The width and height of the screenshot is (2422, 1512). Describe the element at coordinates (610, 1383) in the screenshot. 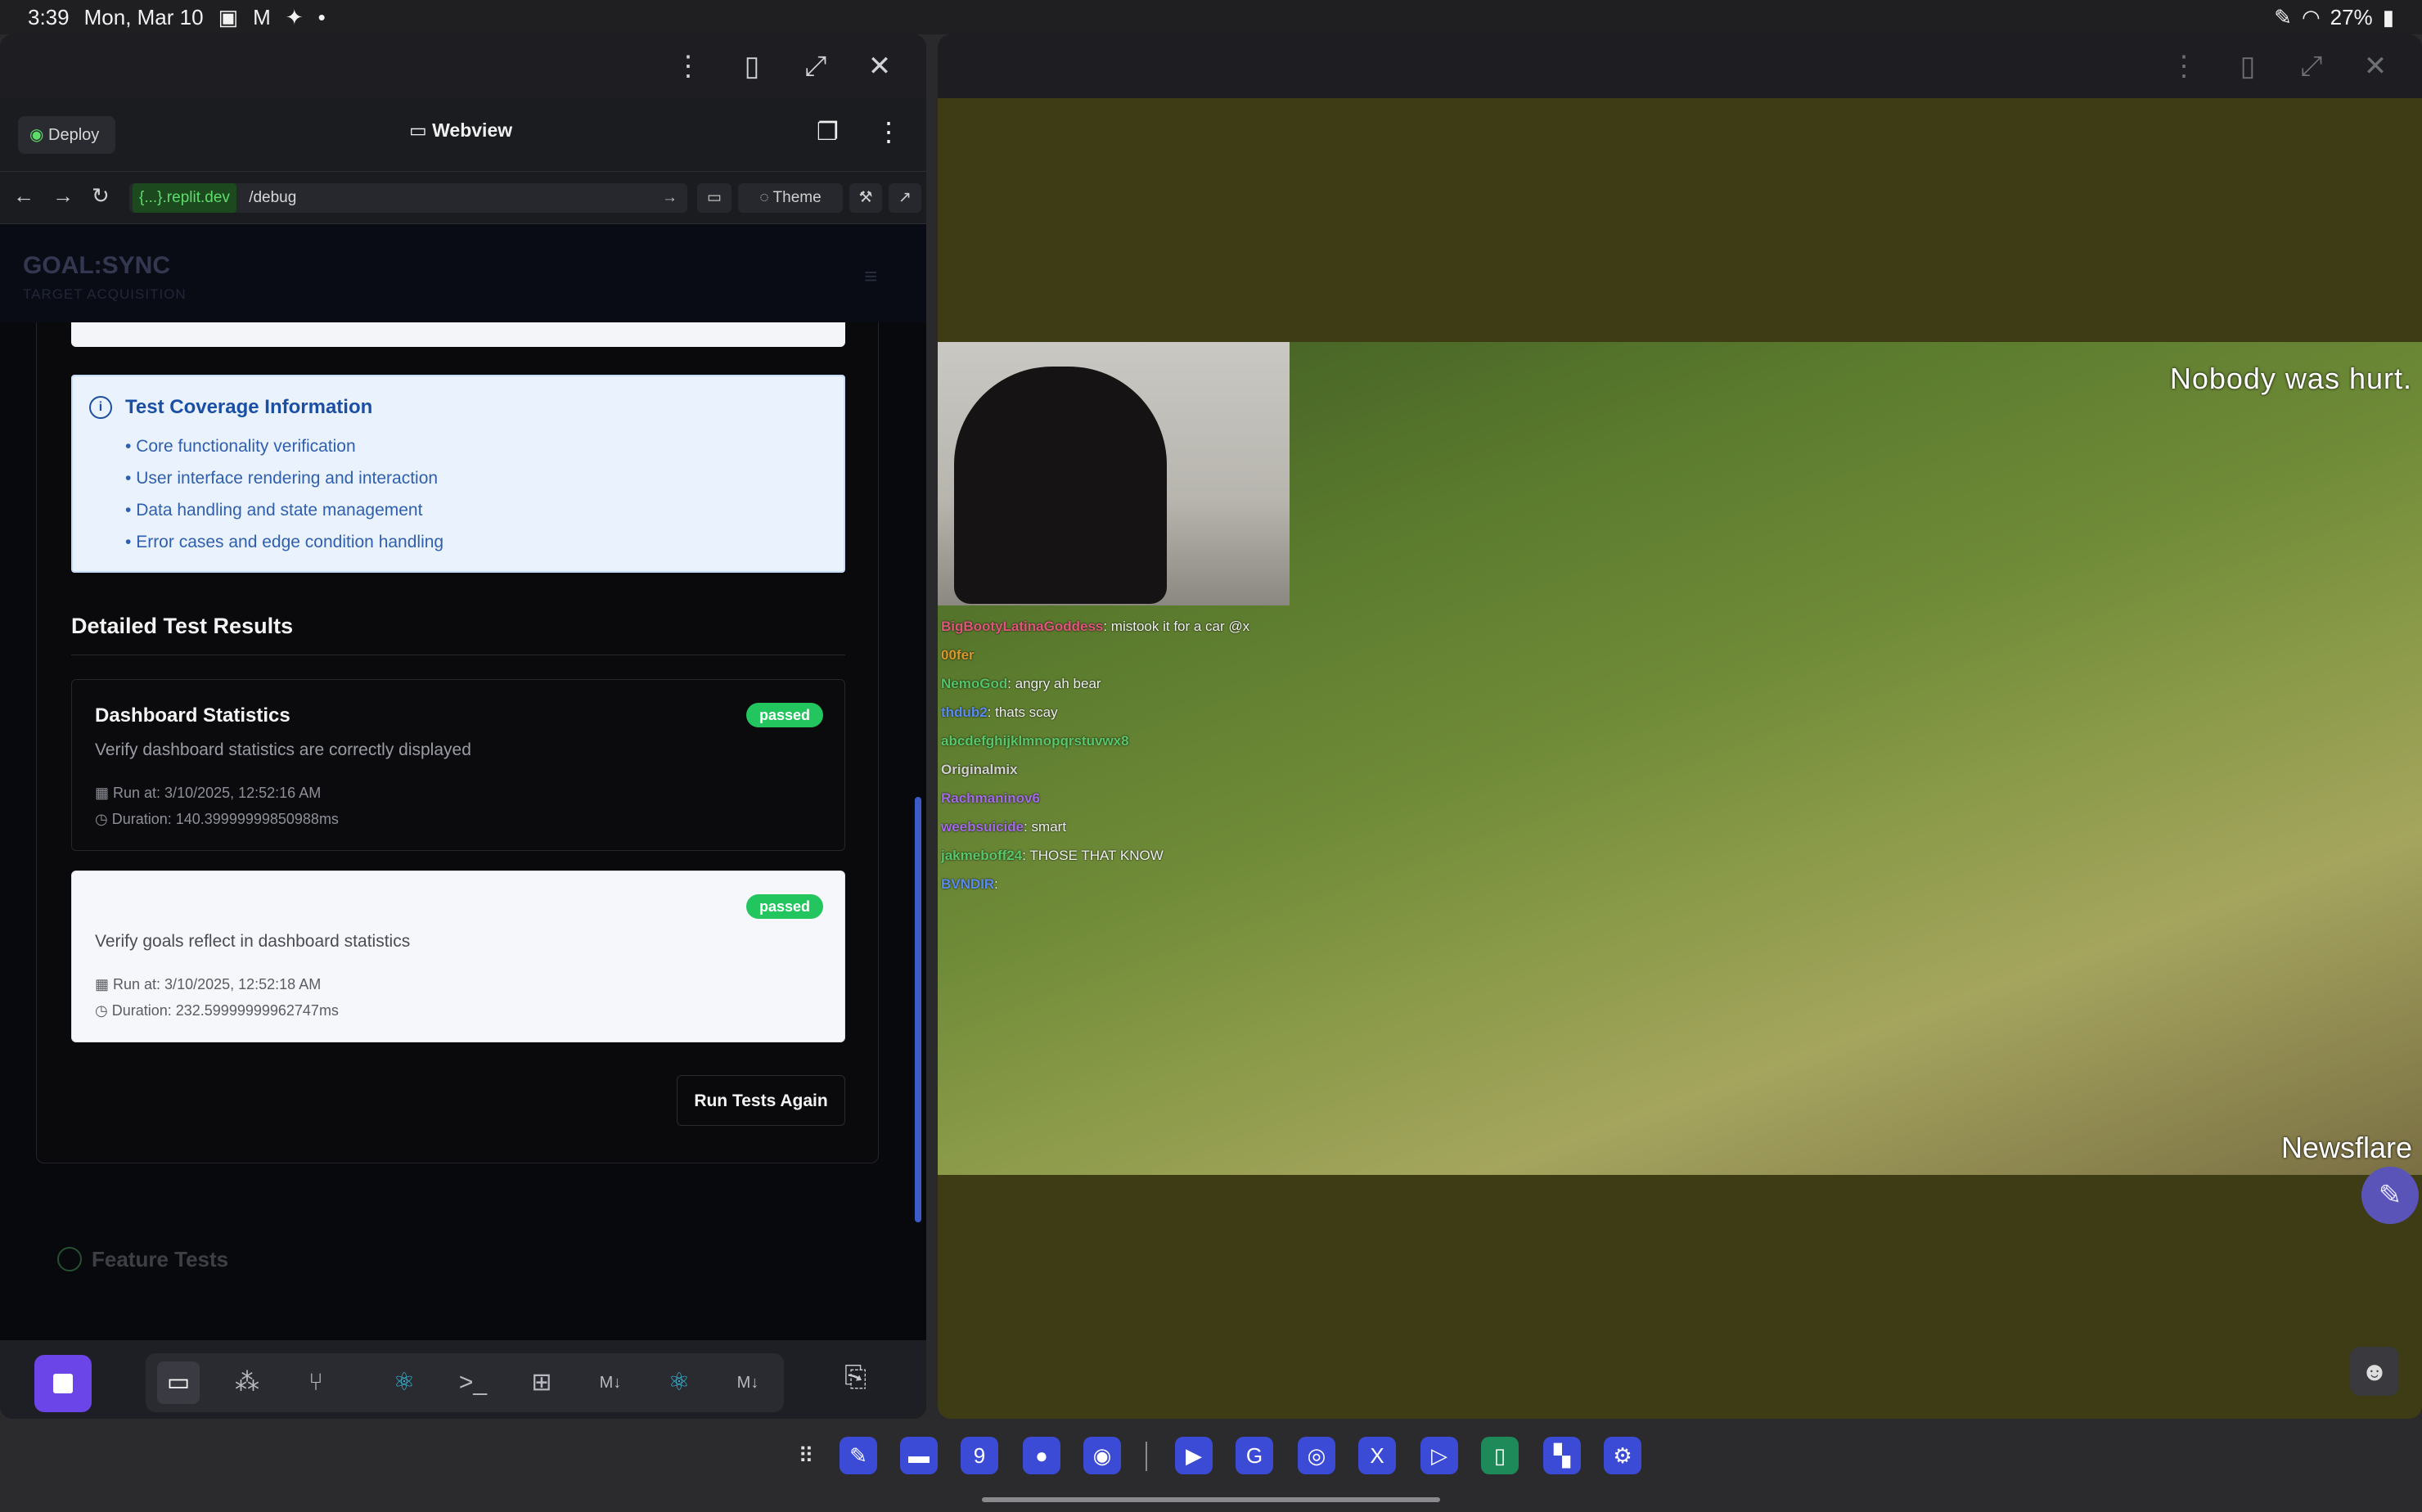

I see `markdown-tool-icon: M↓` at that location.